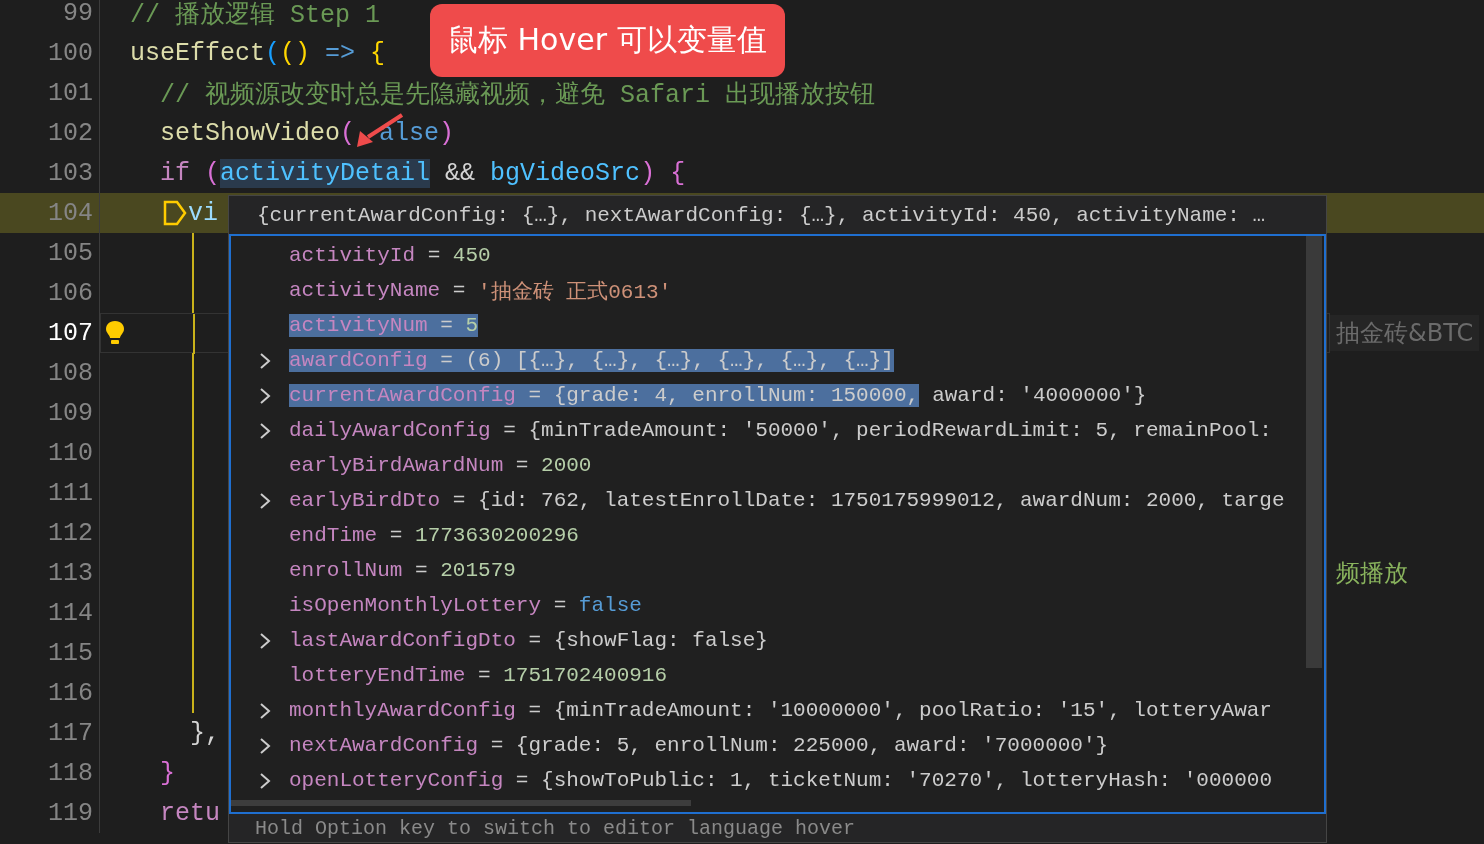 Image resolution: width=1484 pixels, height=844 pixels. What do you see at coordinates (70, 773) in the screenshot?
I see `line-number: 118` at bounding box center [70, 773].